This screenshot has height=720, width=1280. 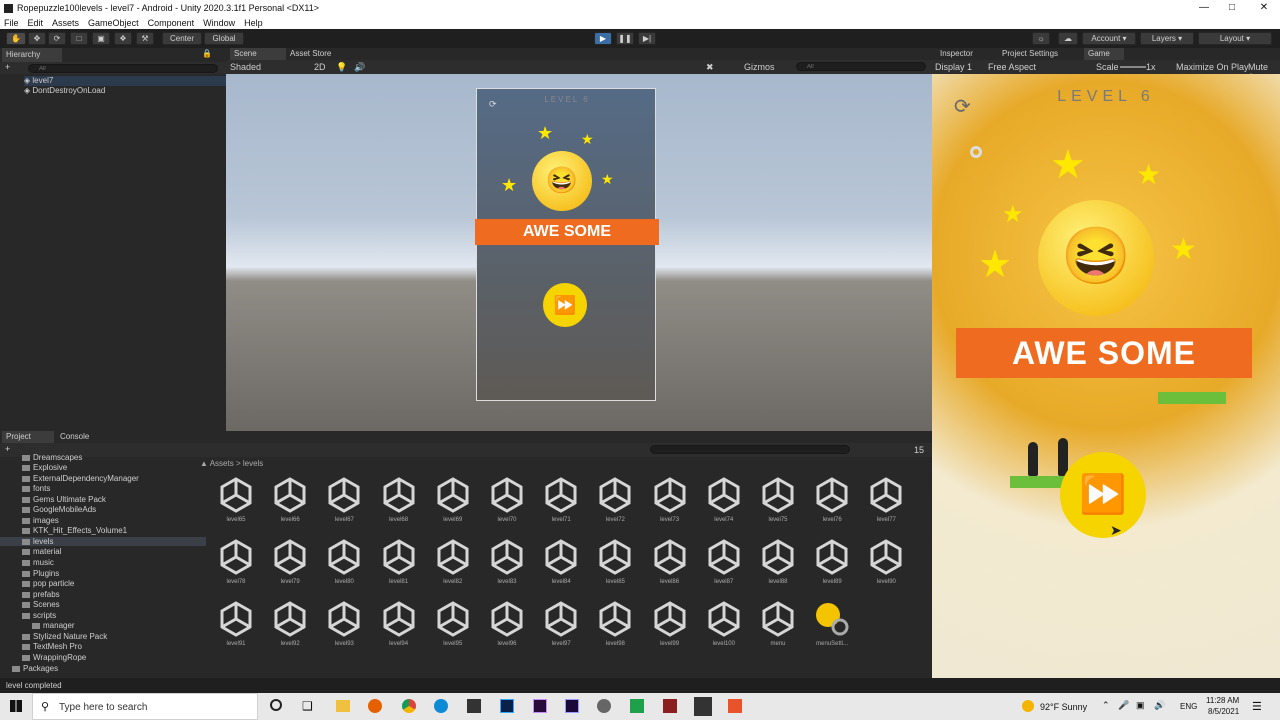 What do you see at coordinates (572, 706) in the screenshot?
I see `after-effects-icon` at bounding box center [572, 706].